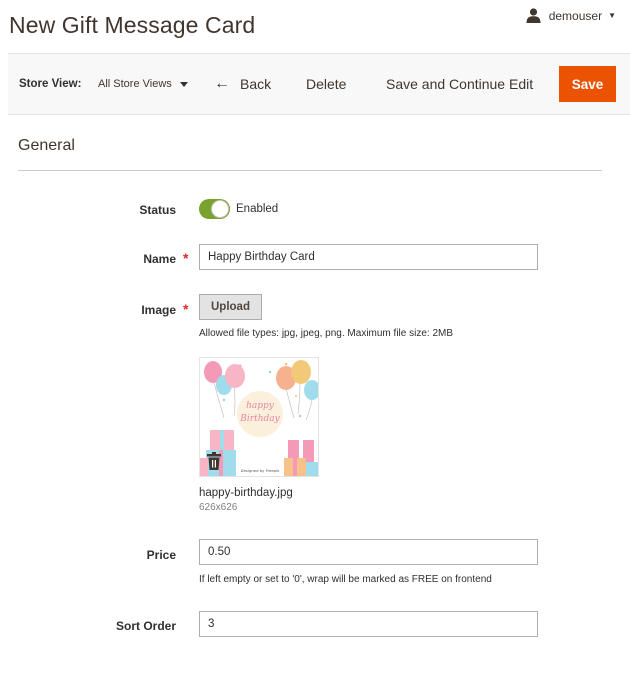 The height and width of the screenshot is (679, 630). I want to click on toggle-knob, so click(220, 209).